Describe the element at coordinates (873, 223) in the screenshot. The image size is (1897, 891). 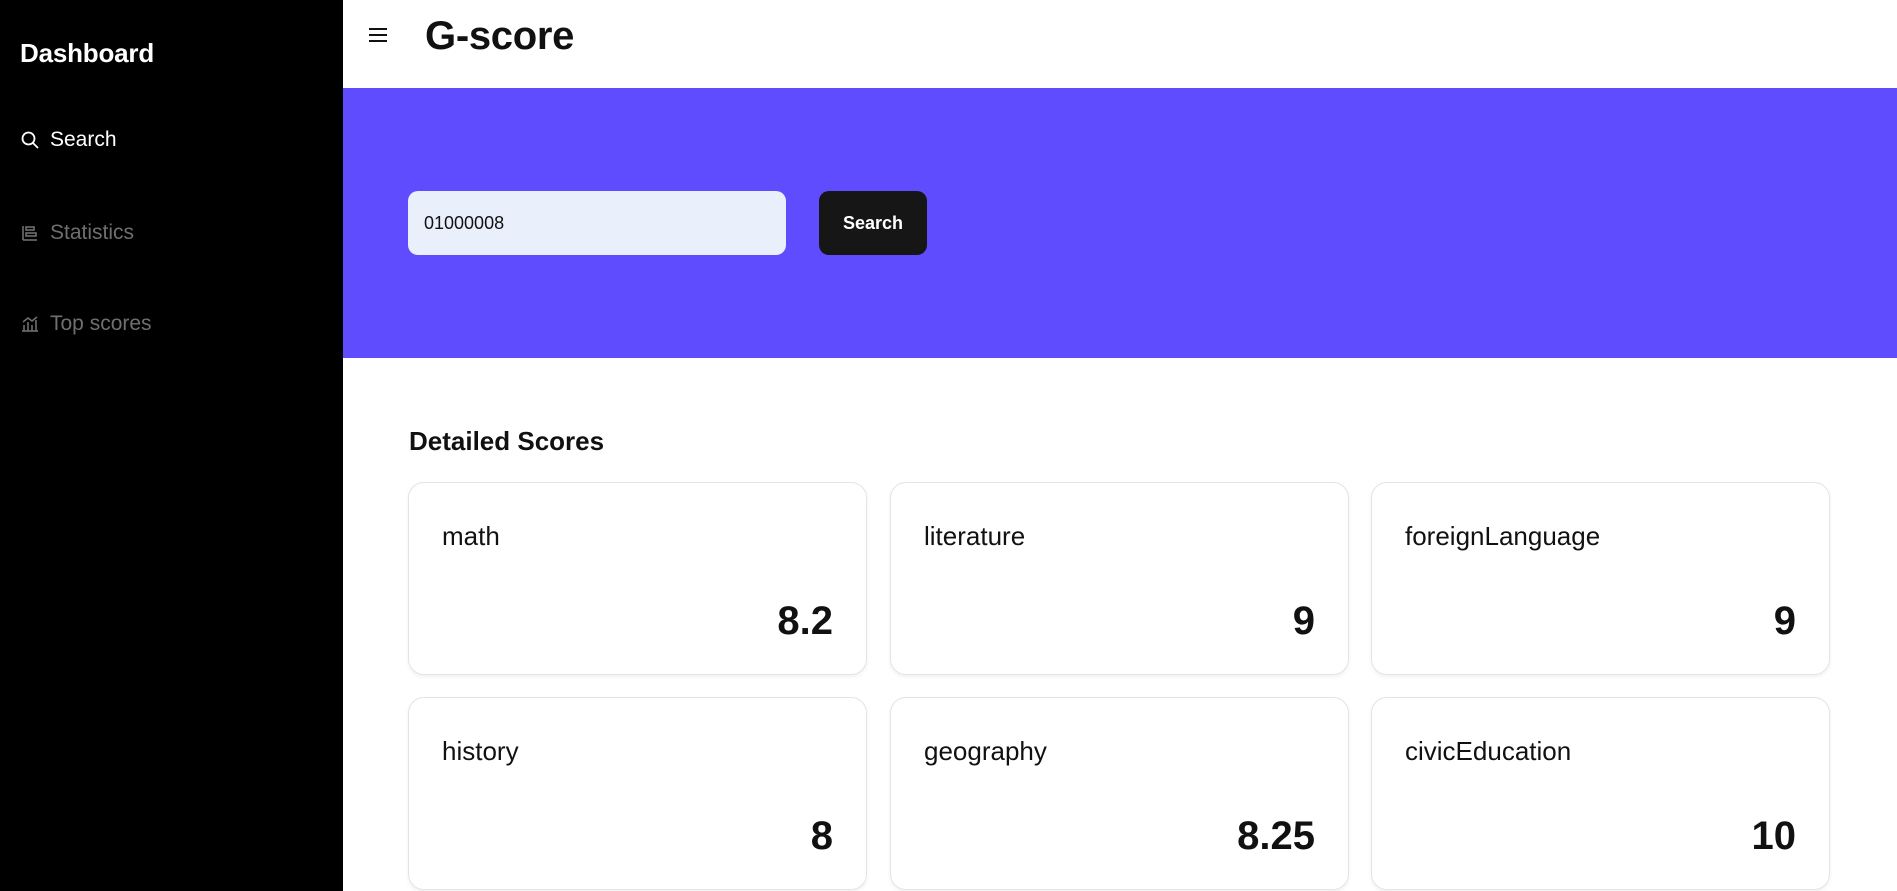
I see `search-button: Search` at that location.